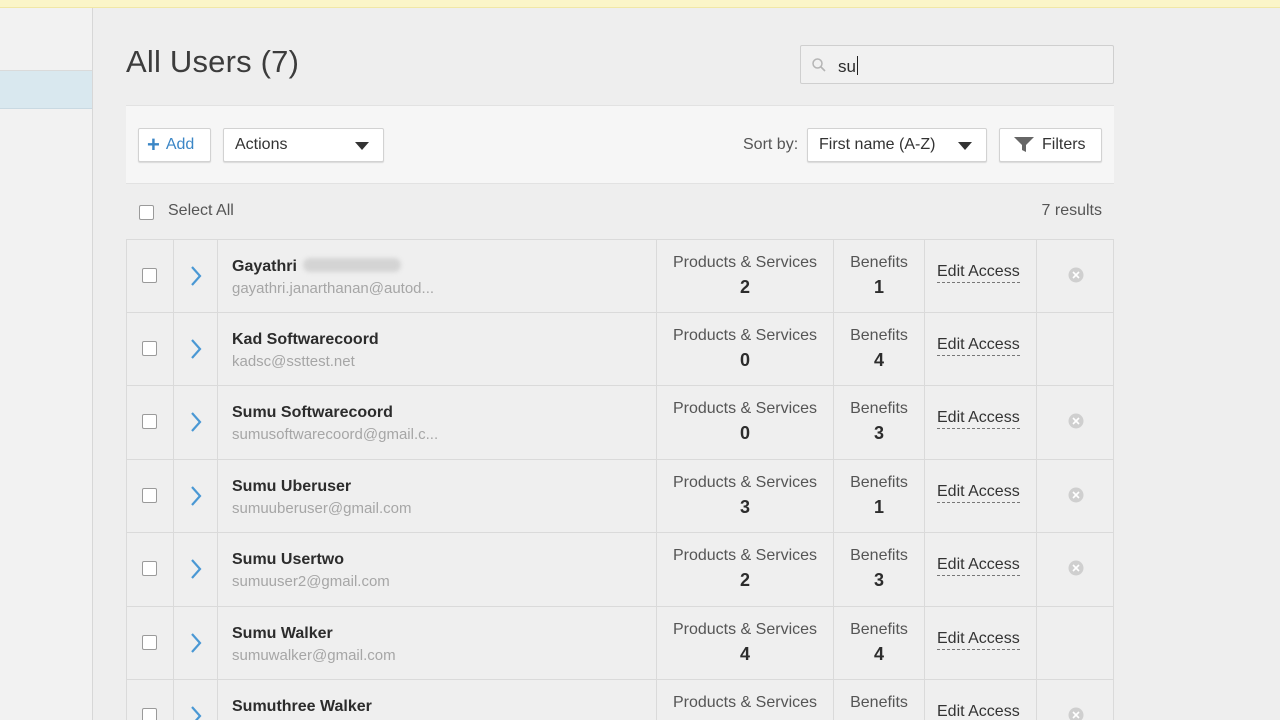  I want to click on sidebar-item-active, so click(46, 90).